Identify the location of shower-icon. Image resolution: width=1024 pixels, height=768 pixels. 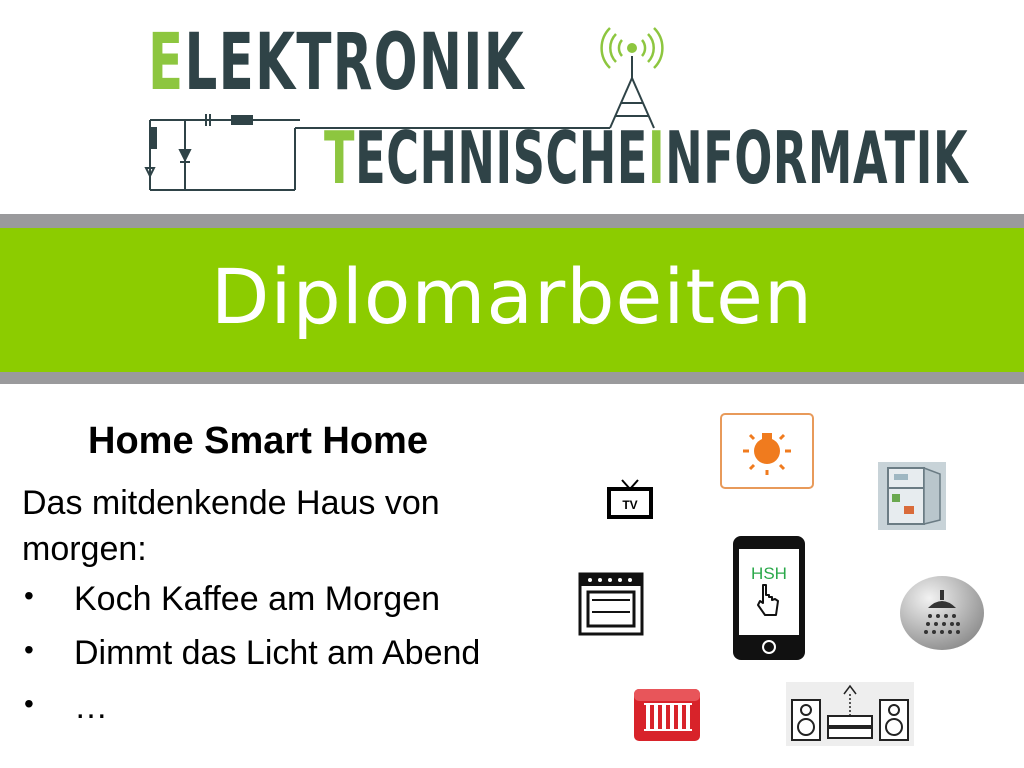
(942, 613).